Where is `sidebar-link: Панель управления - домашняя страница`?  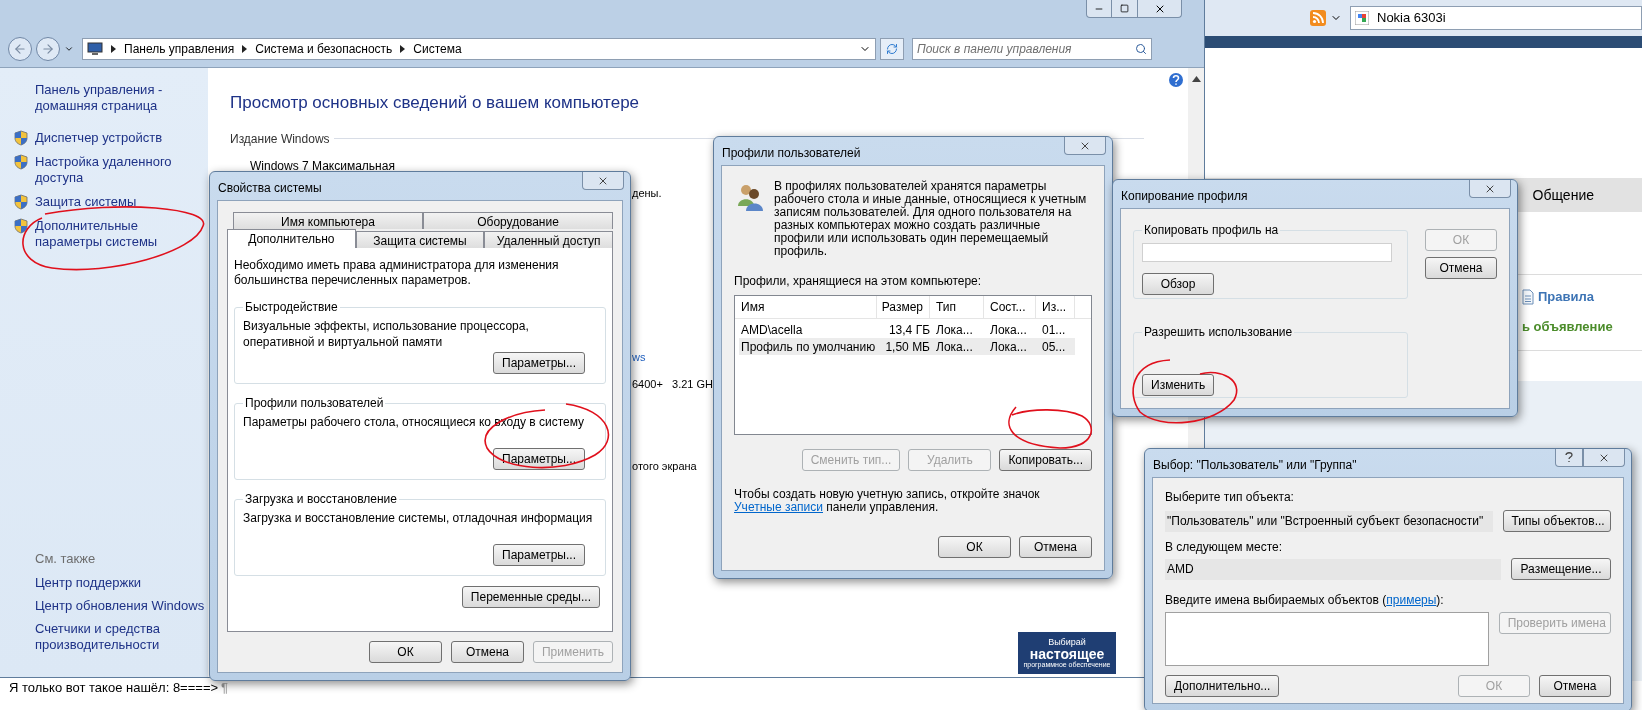
sidebar-link: Панель управления - домашняя страница is located at coordinates (121, 98).